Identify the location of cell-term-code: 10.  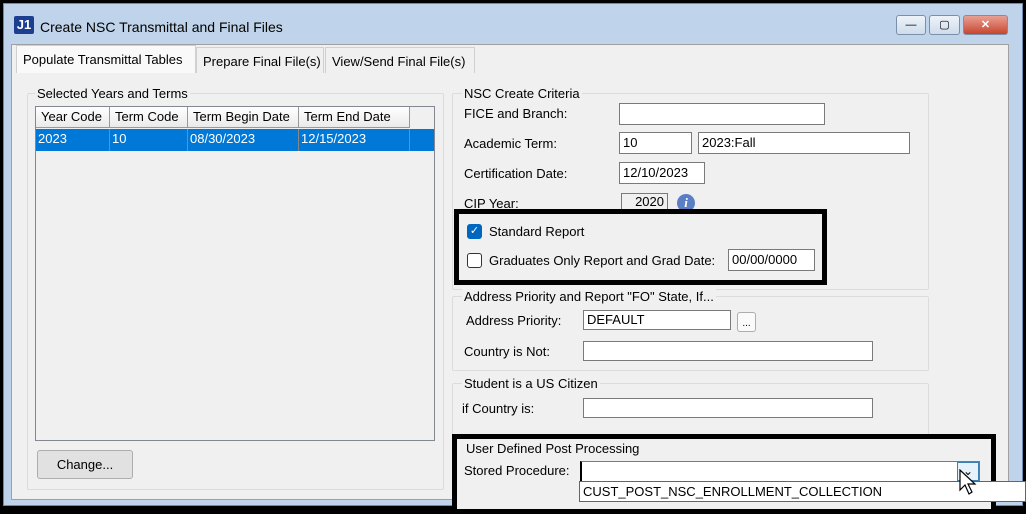
(149, 140).